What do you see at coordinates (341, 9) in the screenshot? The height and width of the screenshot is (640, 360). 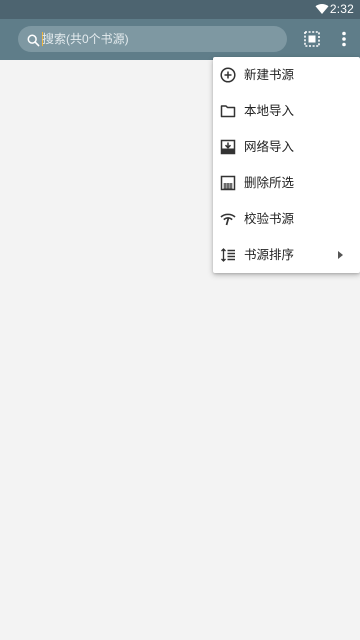 I see `status-time: 2:32` at bounding box center [341, 9].